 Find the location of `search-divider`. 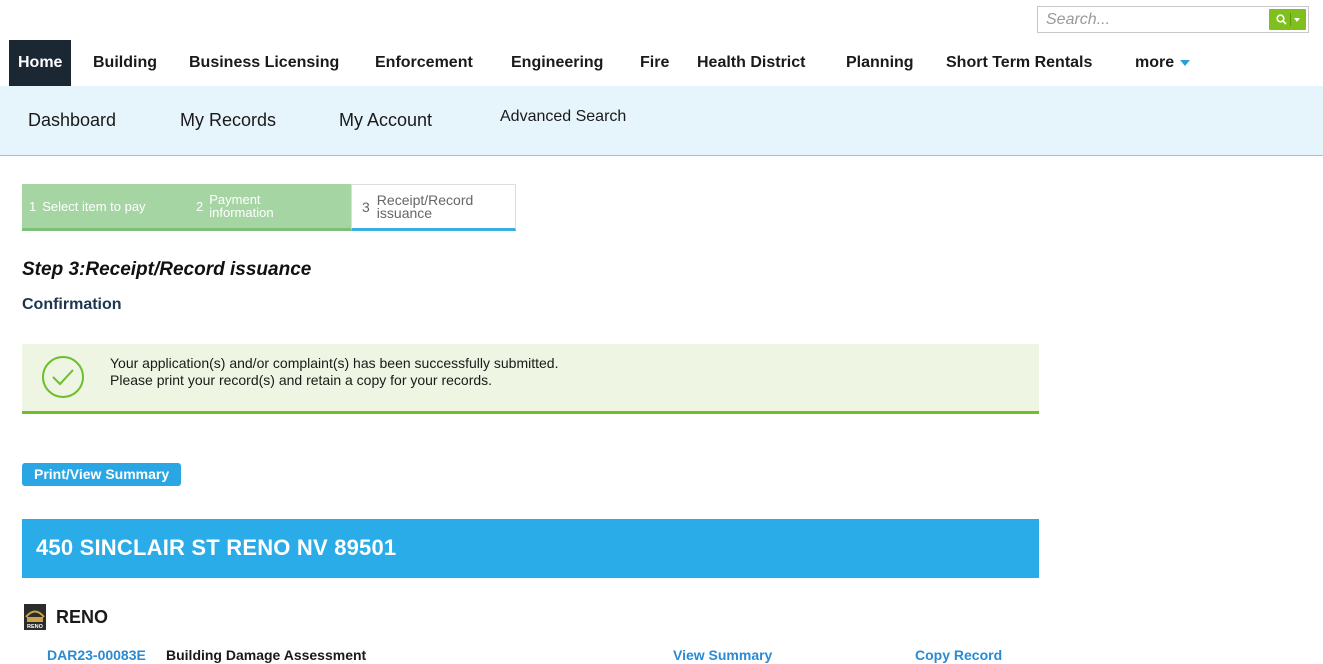

search-divider is located at coordinates (1290, 19).